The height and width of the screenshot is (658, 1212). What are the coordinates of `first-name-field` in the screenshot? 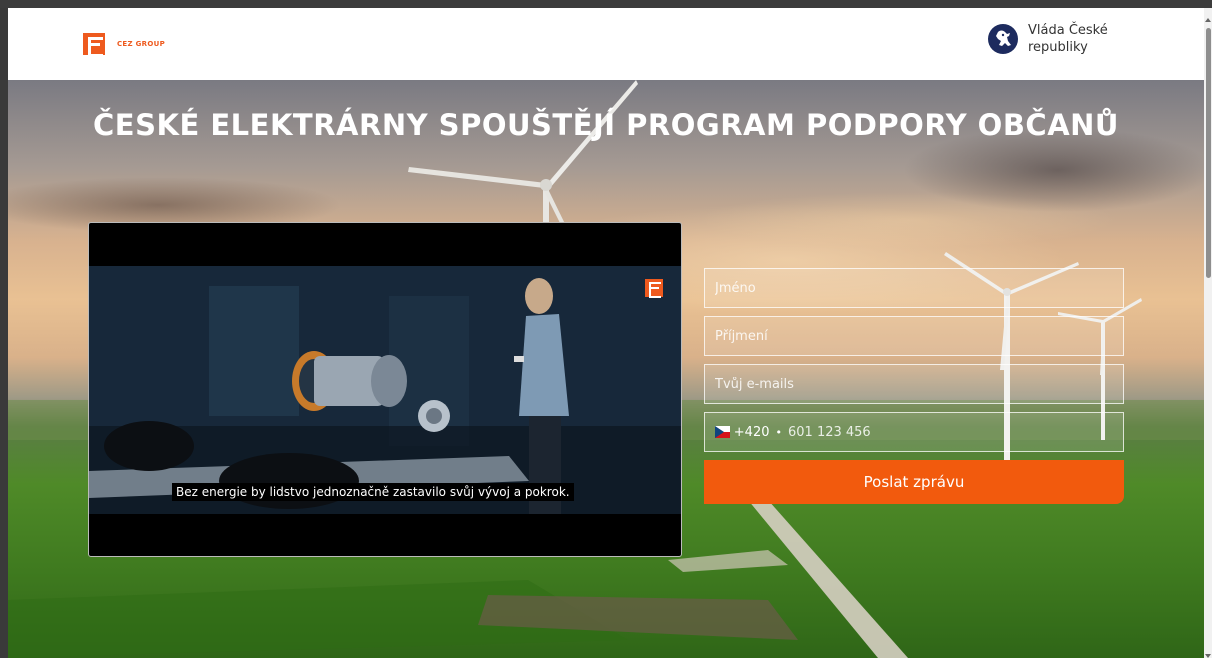 It's located at (914, 288).